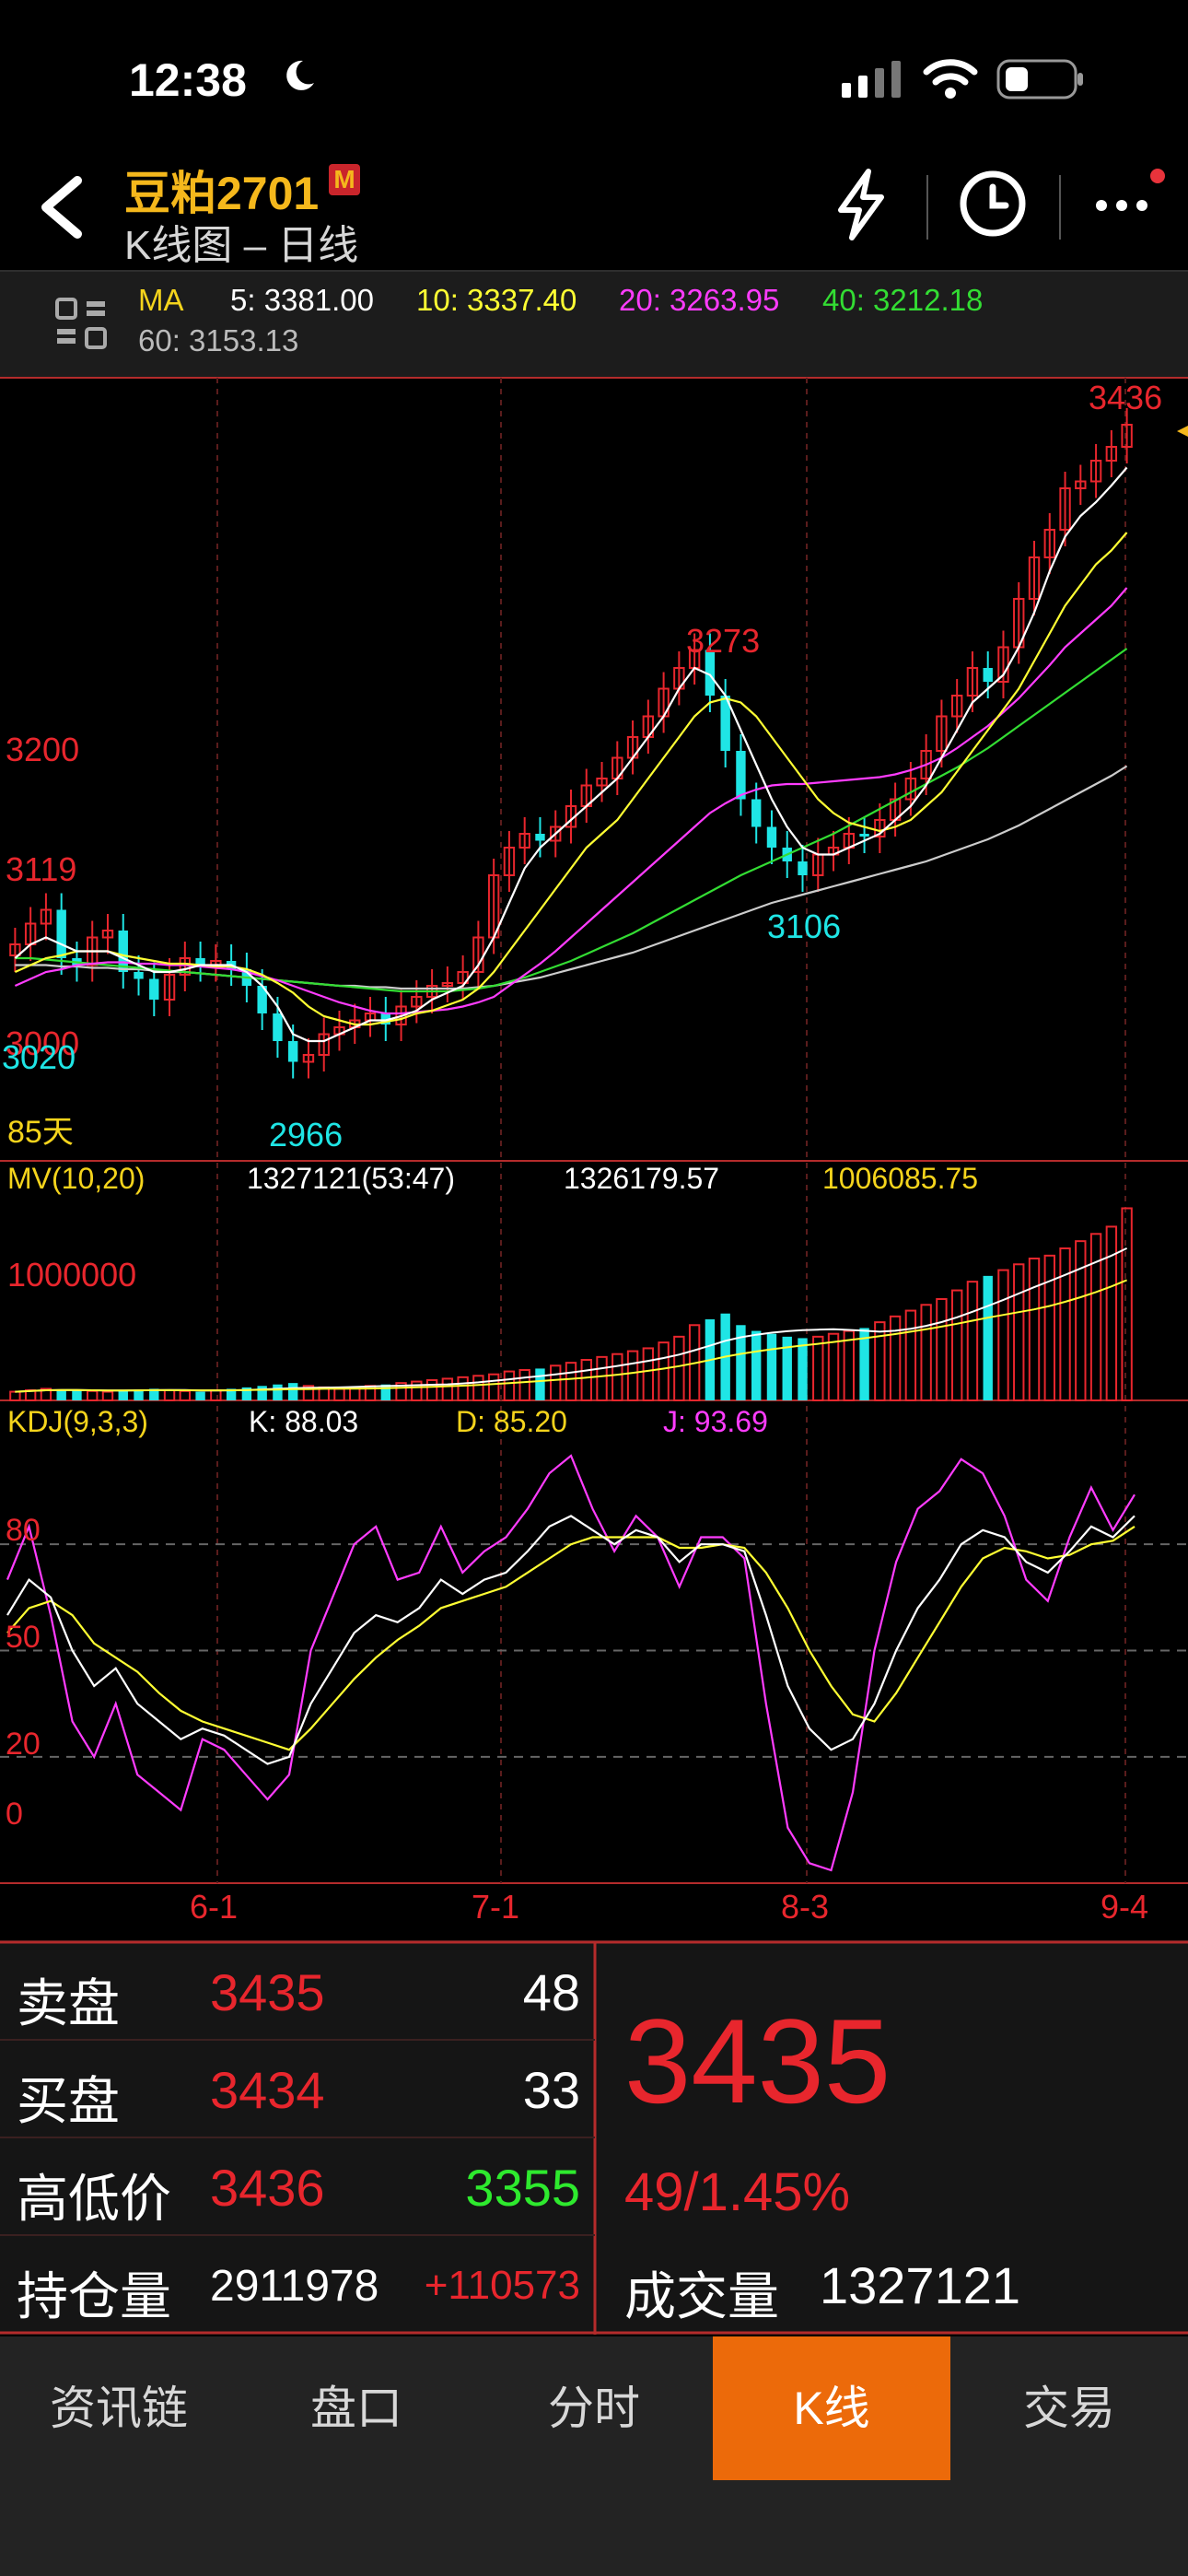 Image resolution: width=1188 pixels, height=2576 pixels. I want to click on tab-intraday: 分时, so click(594, 2408).